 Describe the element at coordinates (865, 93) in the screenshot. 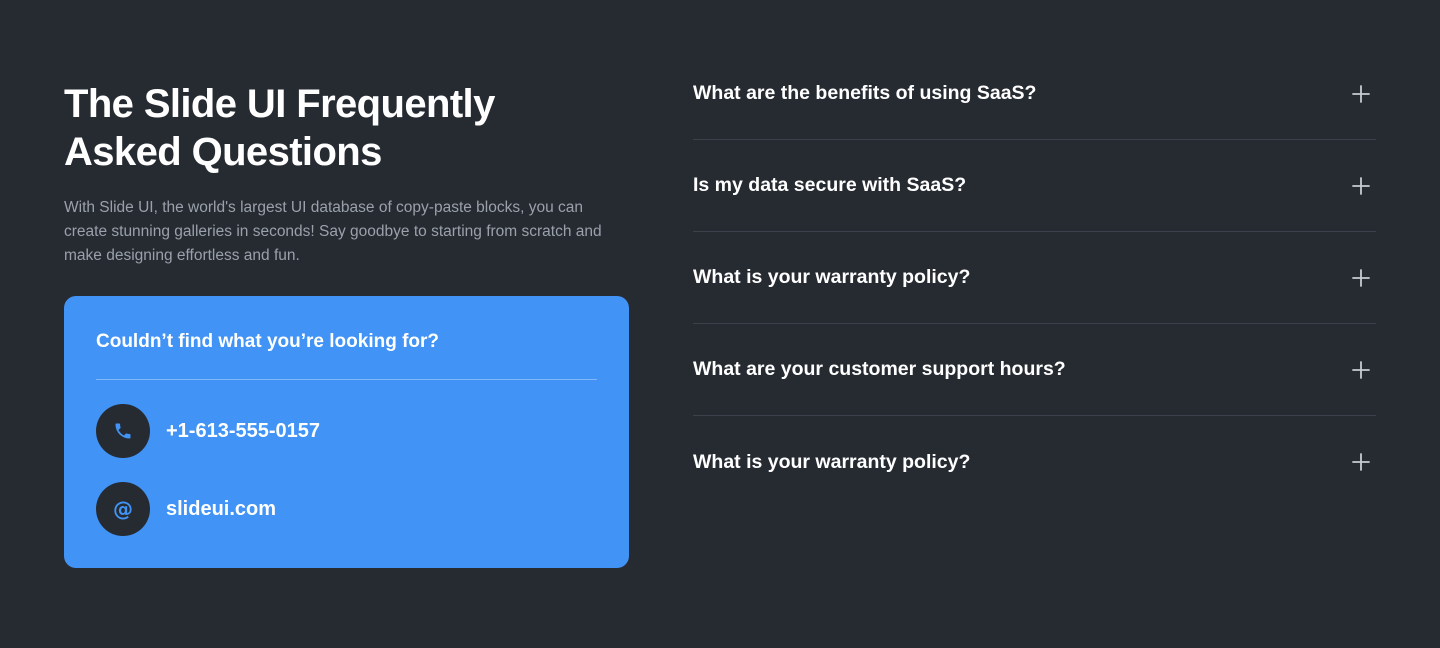

I see `faq-question: What are the benefits of using SaaS?` at that location.